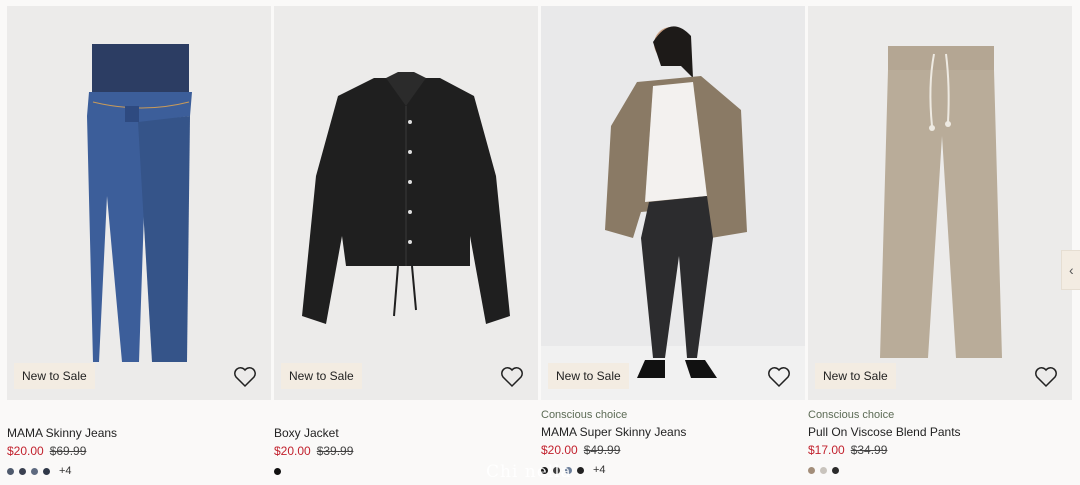 Image resolution: width=1080 pixels, height=485 pixels. Describe the element at coordinates (869, 450) in the screenshot. I see `original-price: $34.99` at that location.